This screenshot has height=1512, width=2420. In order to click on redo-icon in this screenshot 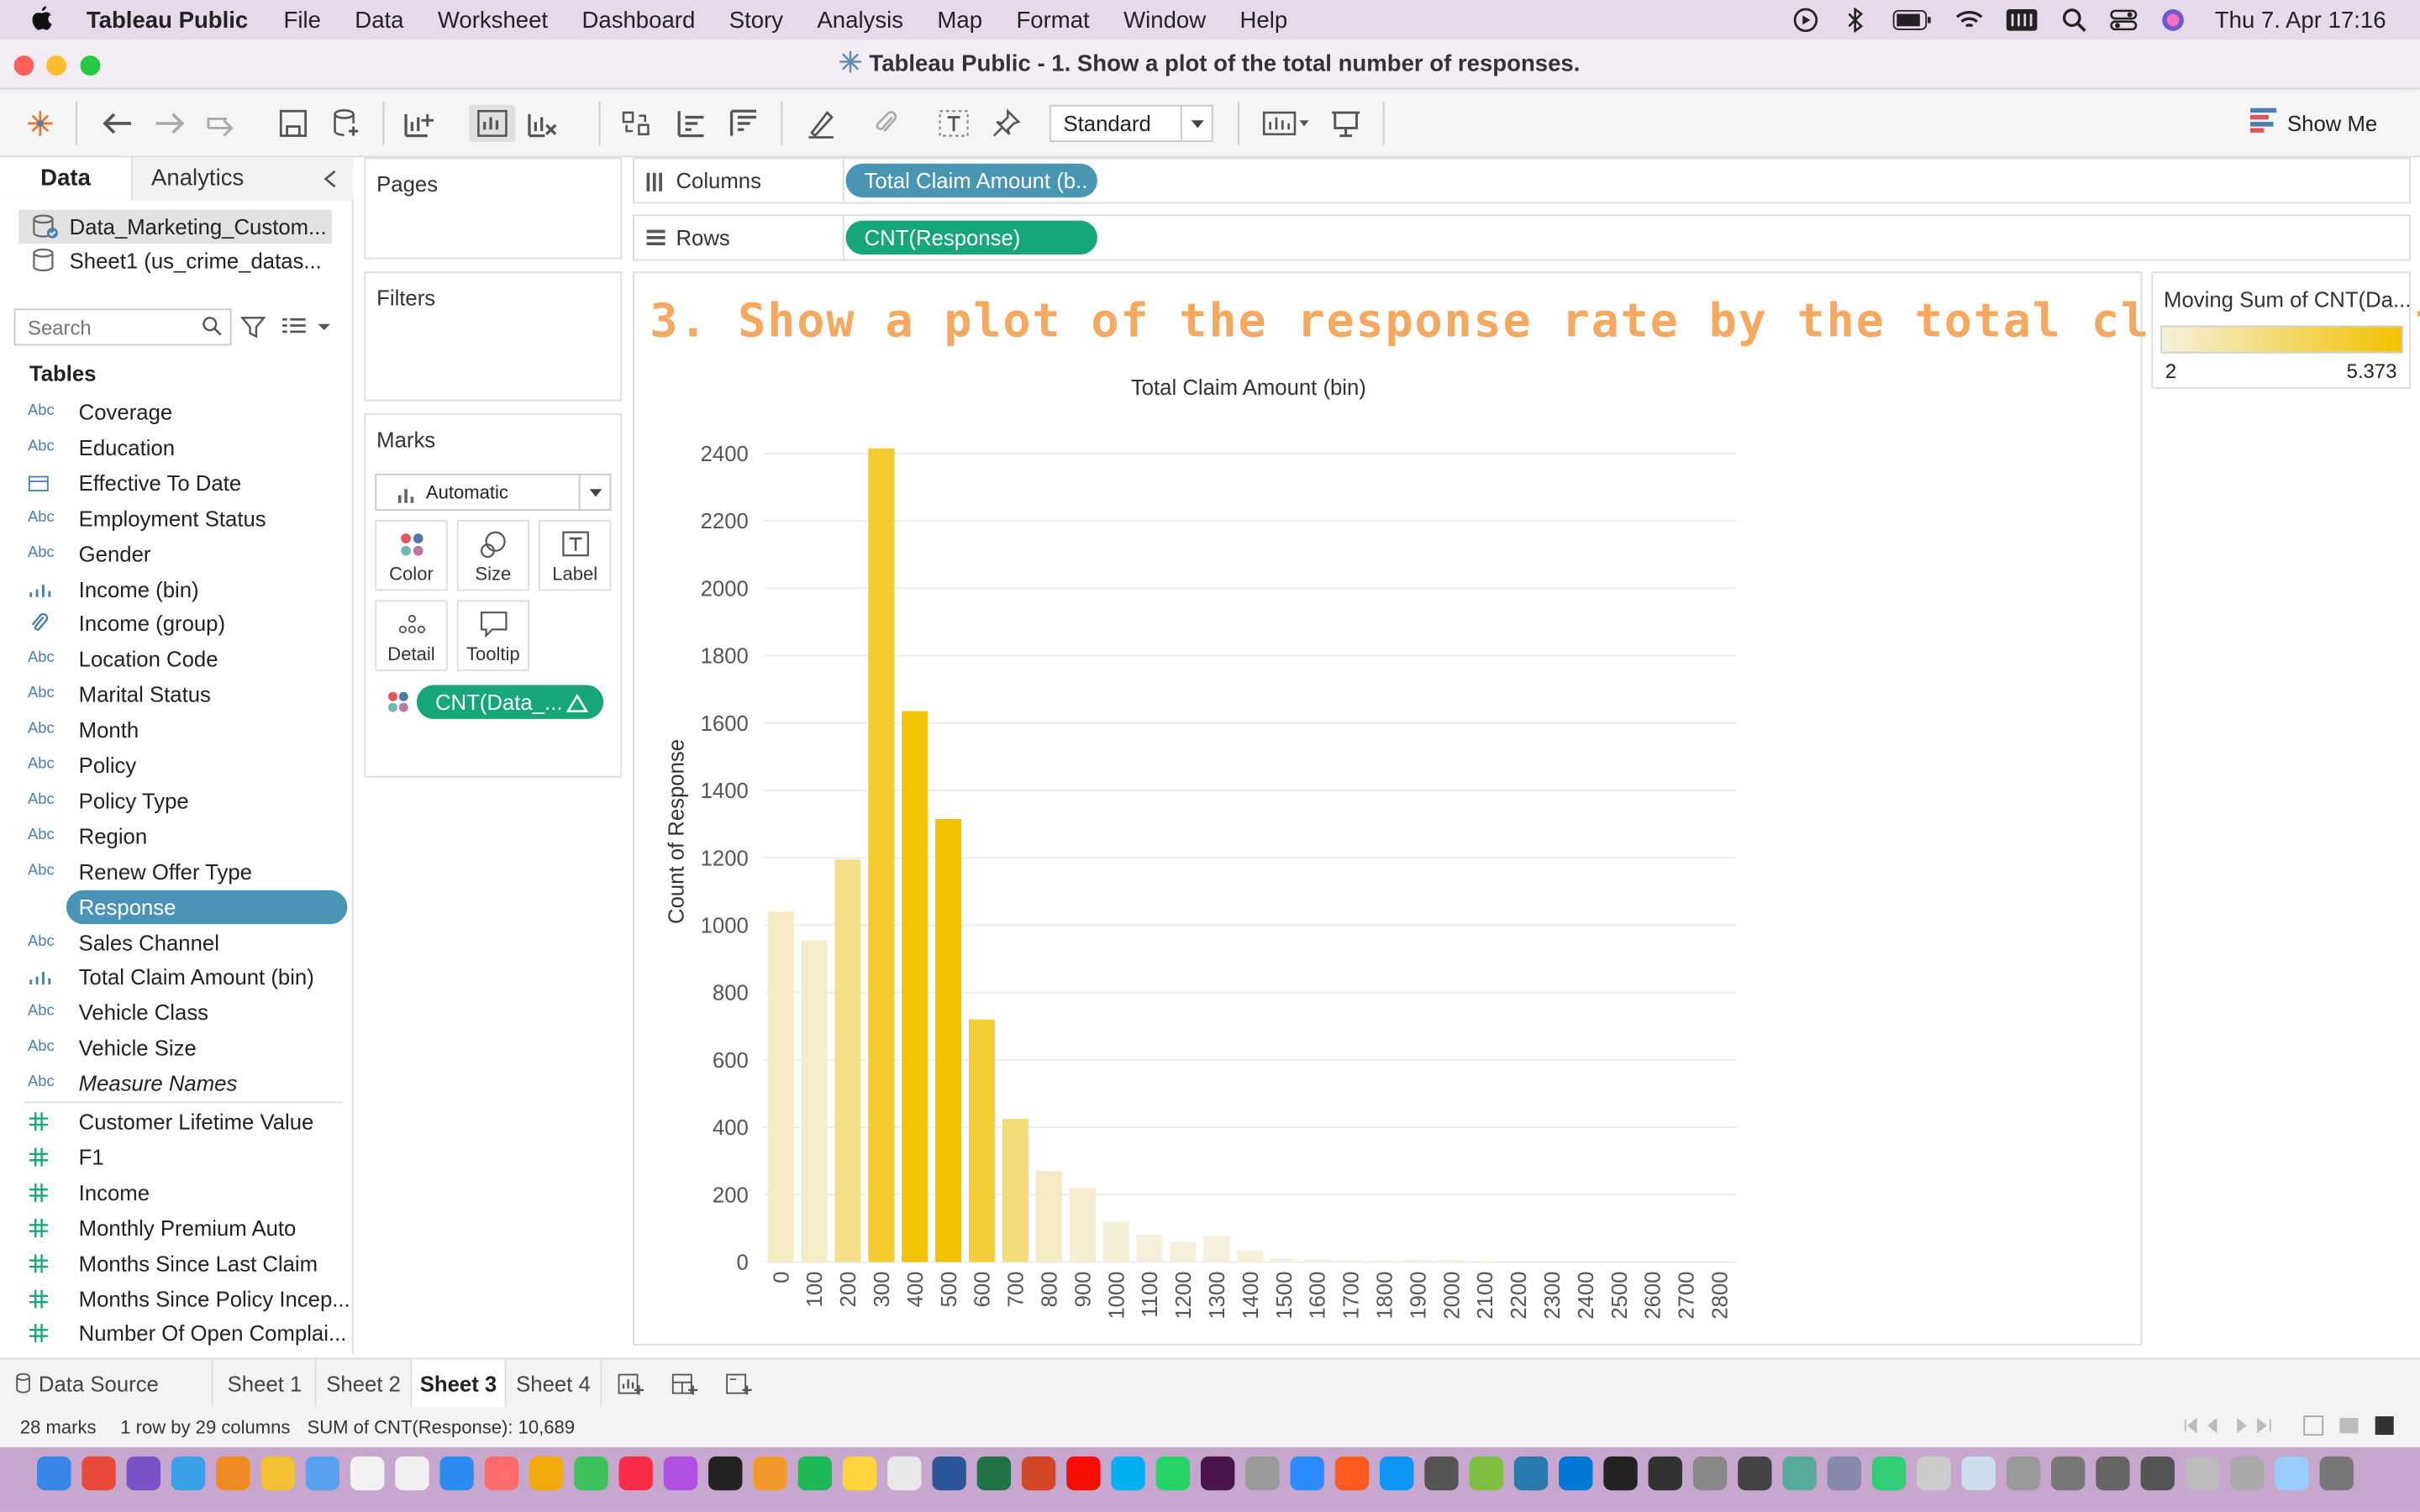, I will do `click(169, 123)`.